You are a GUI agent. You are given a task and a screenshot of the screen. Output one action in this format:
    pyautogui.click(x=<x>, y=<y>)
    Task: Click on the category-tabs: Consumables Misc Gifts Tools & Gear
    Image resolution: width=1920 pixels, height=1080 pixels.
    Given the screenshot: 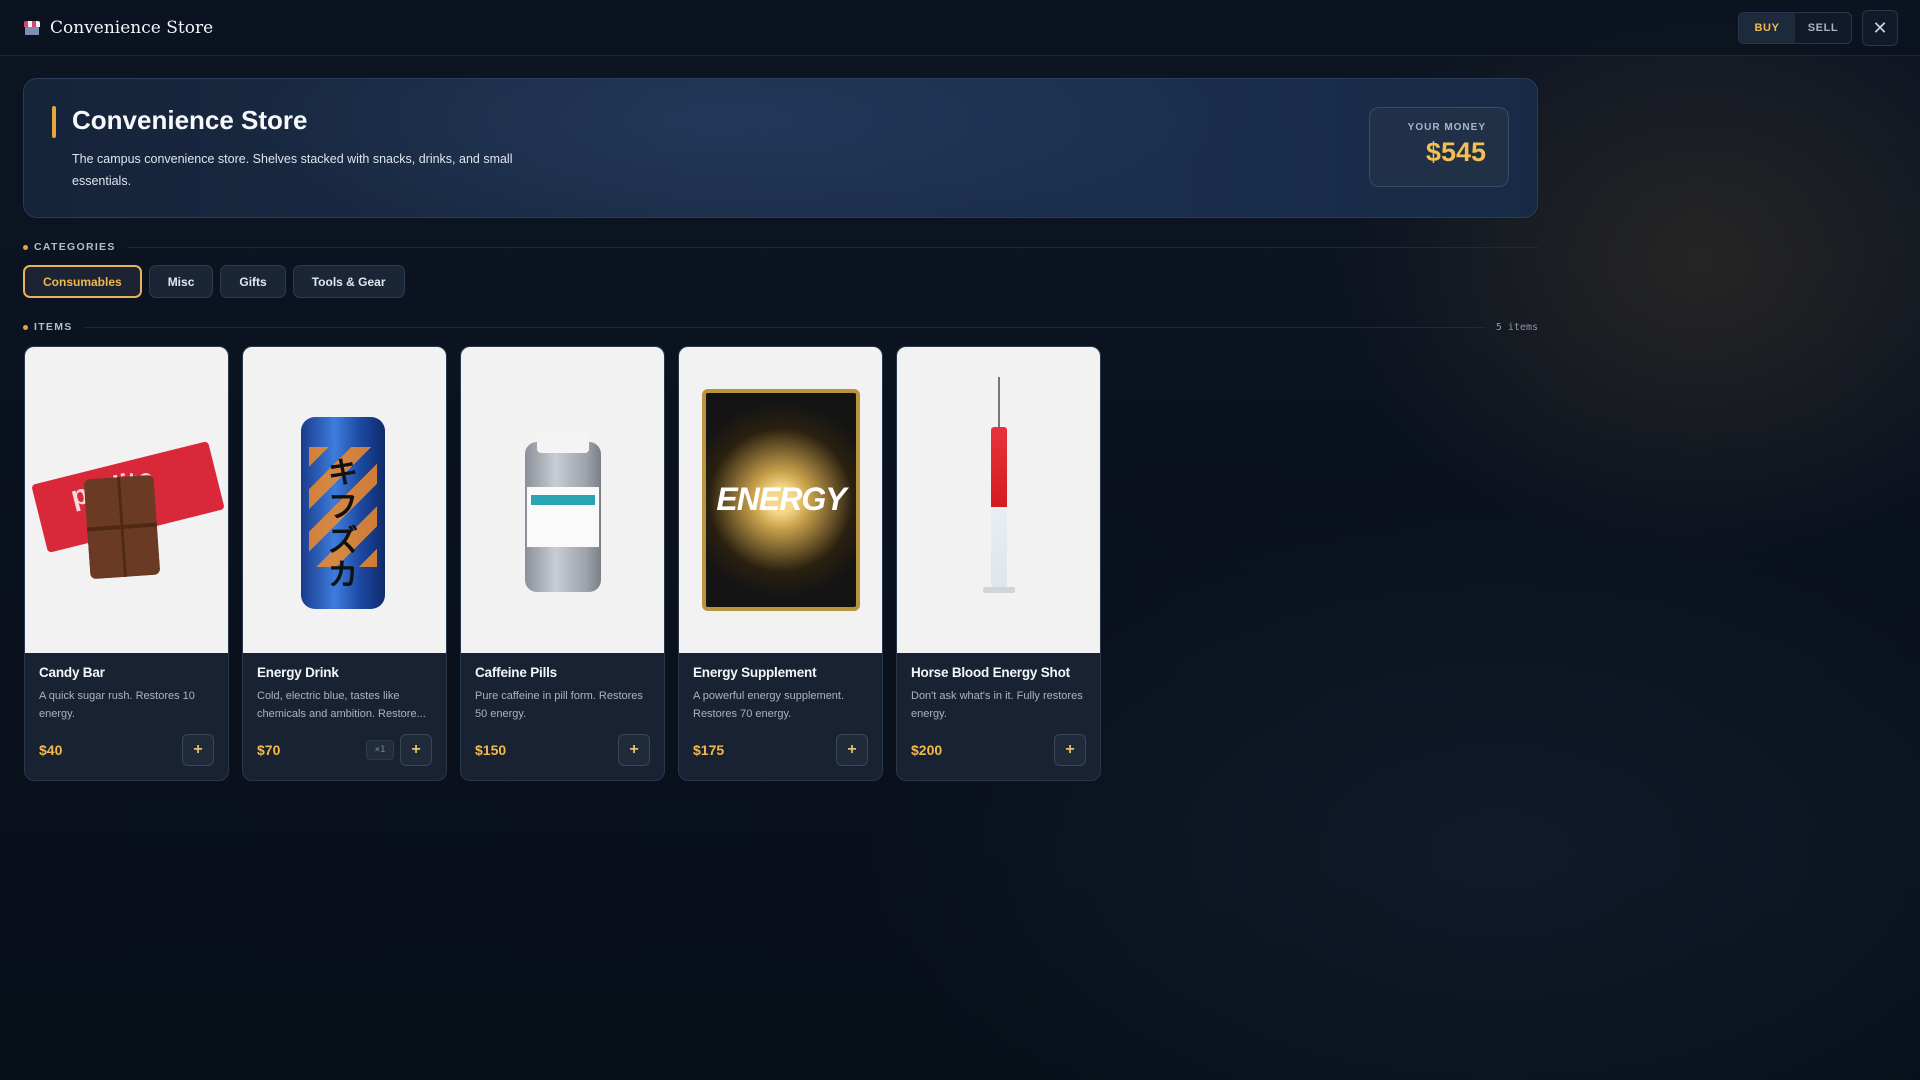 What is the action you would take?
    pyautogui.click(x=214, y=281)
    